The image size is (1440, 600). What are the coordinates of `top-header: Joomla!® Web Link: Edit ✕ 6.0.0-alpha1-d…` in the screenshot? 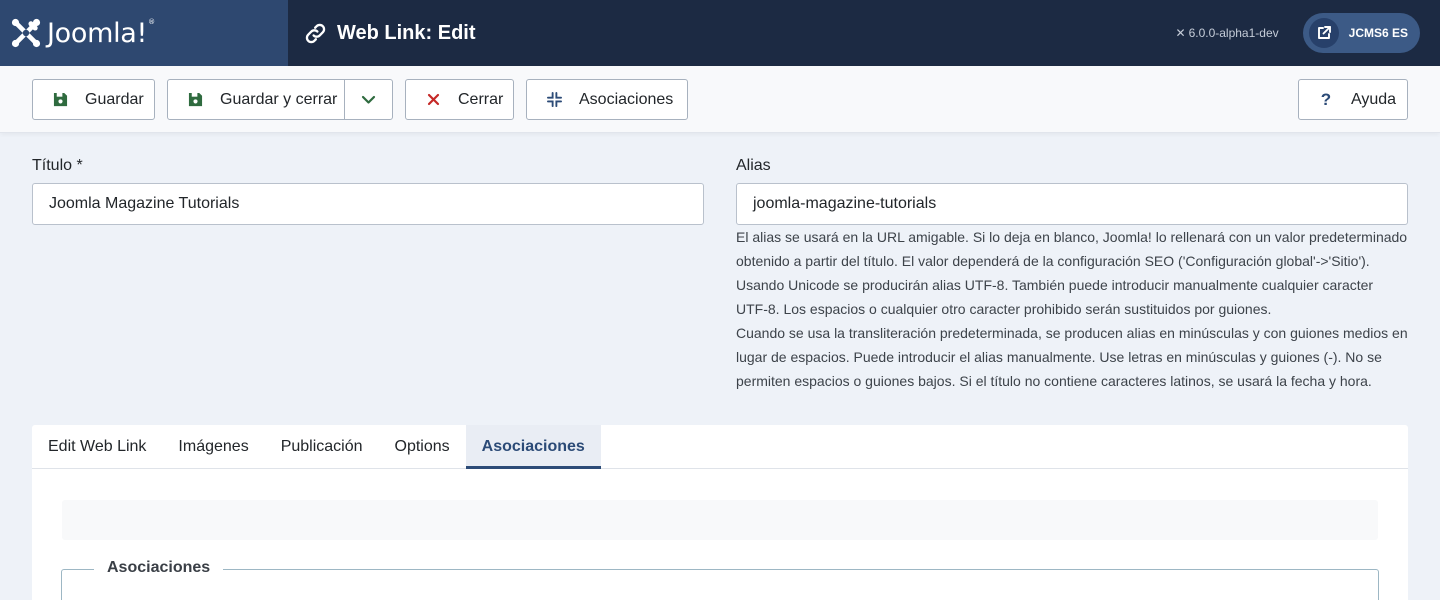 It's located at (720, 33).